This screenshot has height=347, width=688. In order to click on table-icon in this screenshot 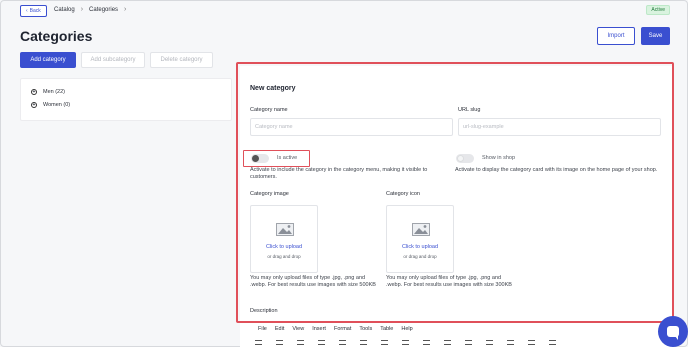, I will do `click(552, 342)`.